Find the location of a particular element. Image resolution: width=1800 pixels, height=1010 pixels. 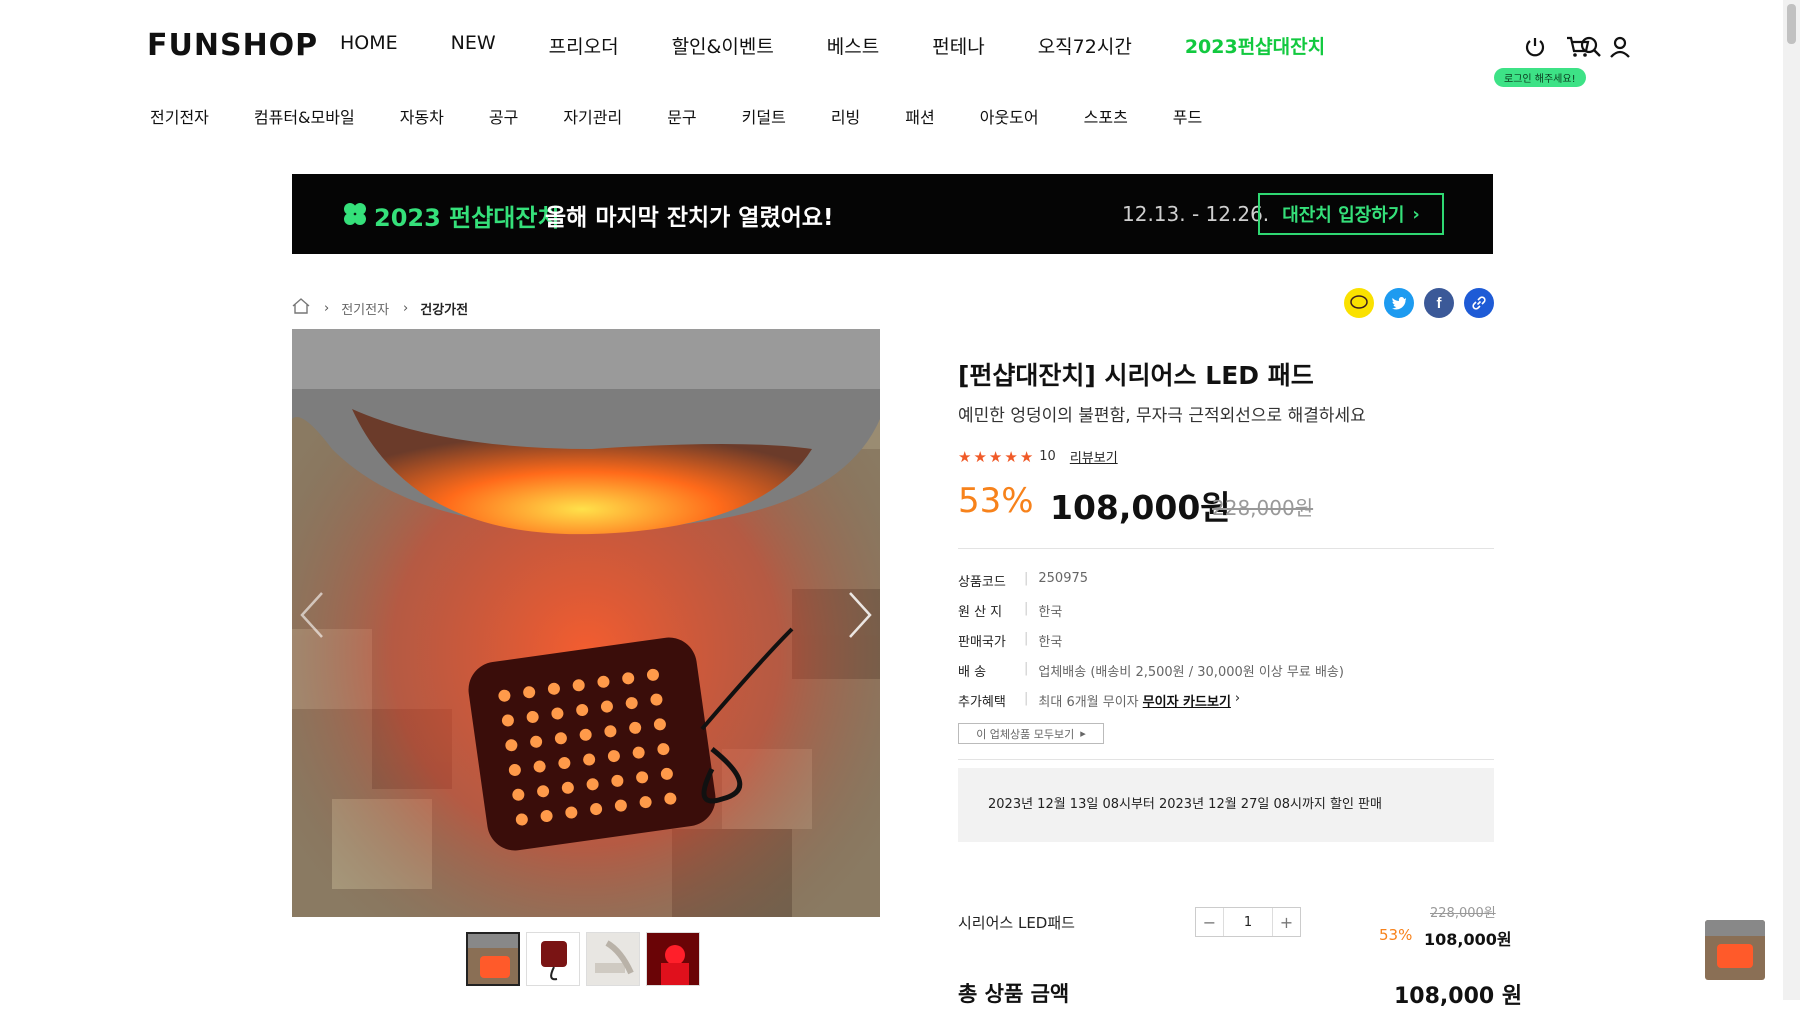

quantity-input: 1 is located at coordinates (1248, 922).